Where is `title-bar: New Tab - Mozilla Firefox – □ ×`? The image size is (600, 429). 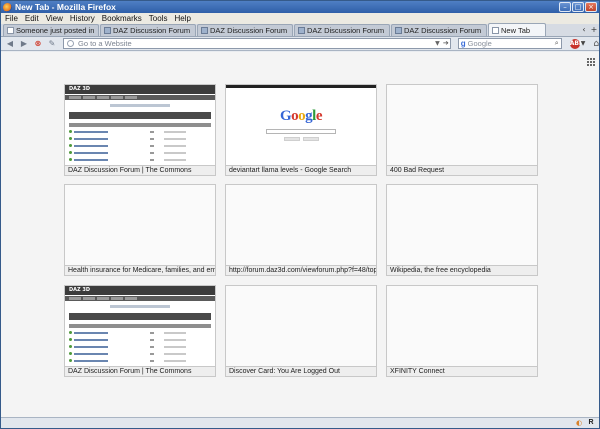 title-bar: New Tab - Mozilla Firefox – □ × is located at coordinates (300, 7).